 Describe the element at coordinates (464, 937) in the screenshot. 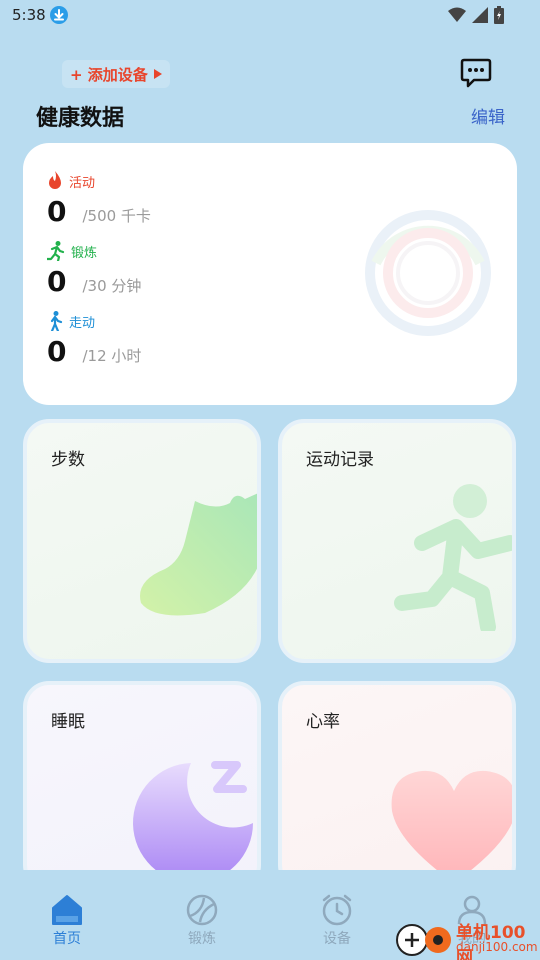

I see `watermark: 单机100网 danji100.com` at that location.